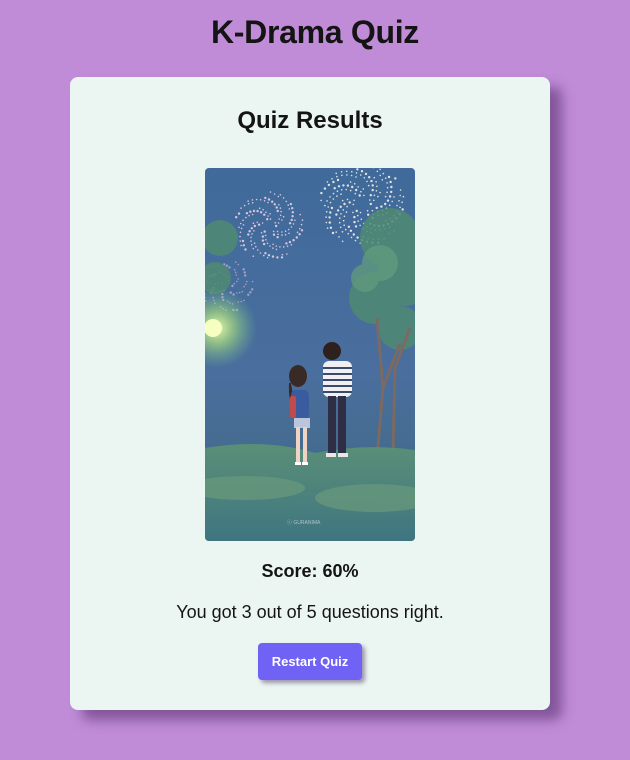  What do you see at coordinates (310, 661) in the screenshot?
I see `restart-quiz-button: Restart Quiz` at bounding box center [310, 661].